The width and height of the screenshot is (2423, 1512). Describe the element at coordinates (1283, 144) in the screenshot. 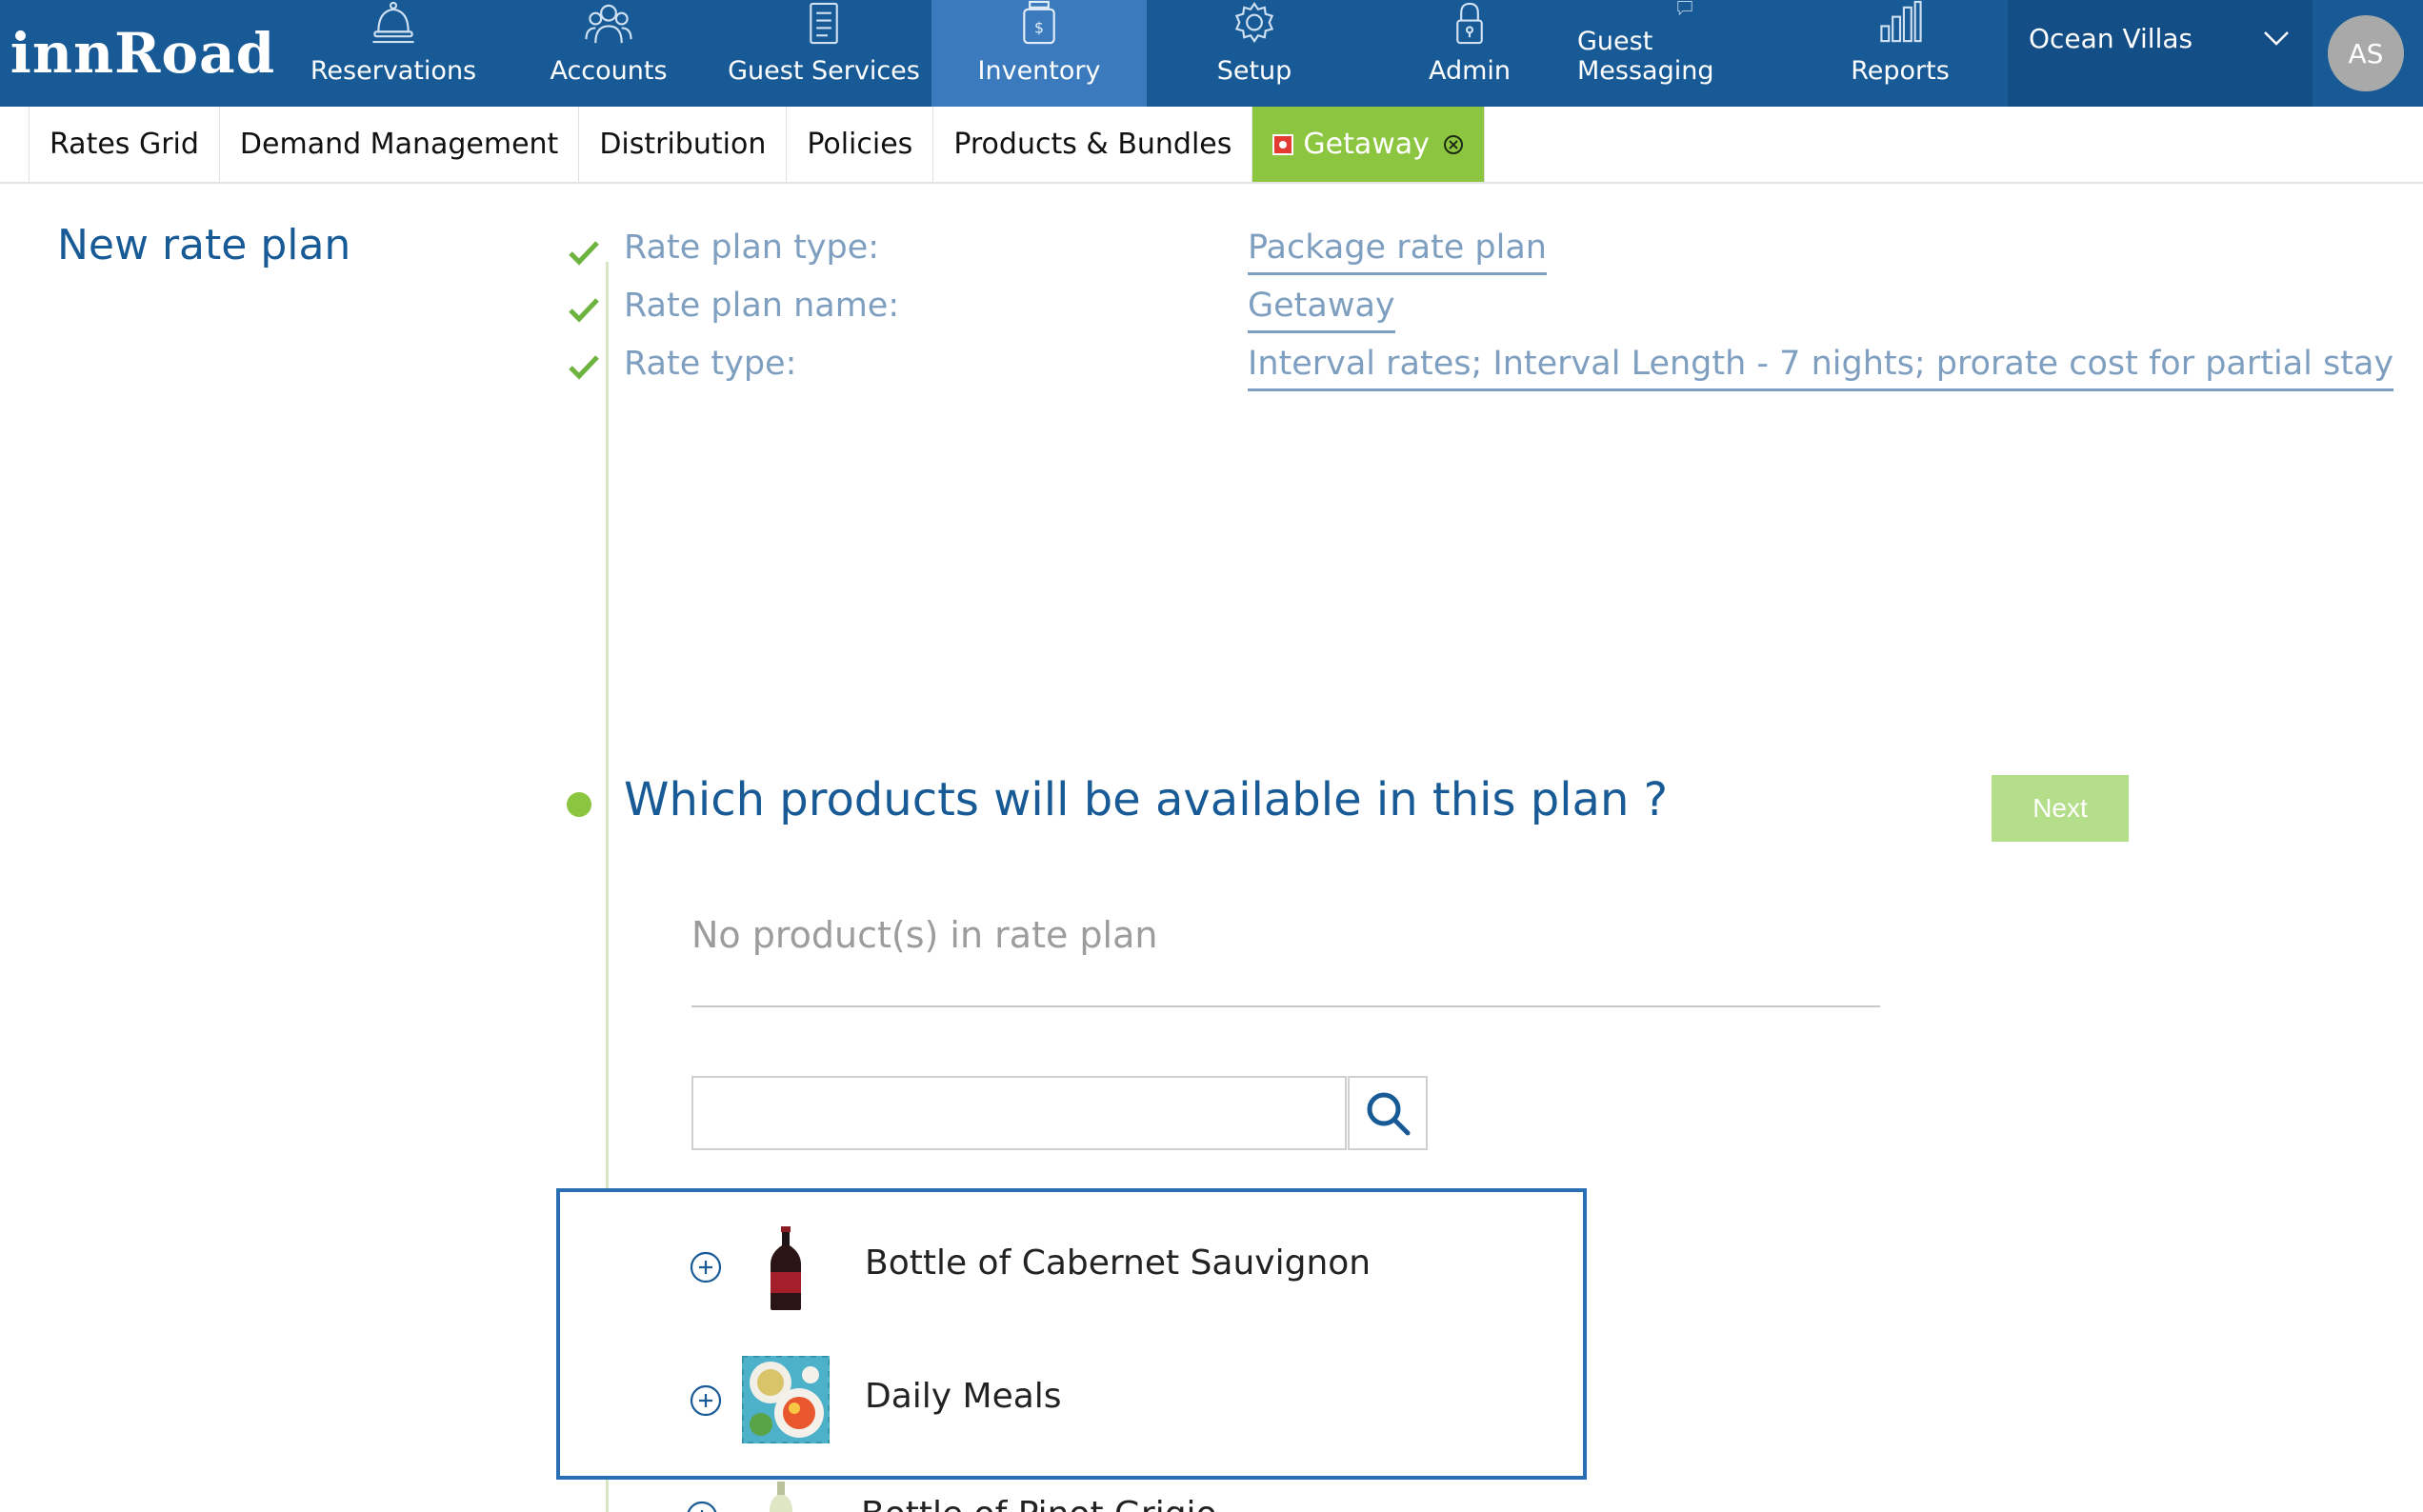

I see `rate-plan-icon` at that location.